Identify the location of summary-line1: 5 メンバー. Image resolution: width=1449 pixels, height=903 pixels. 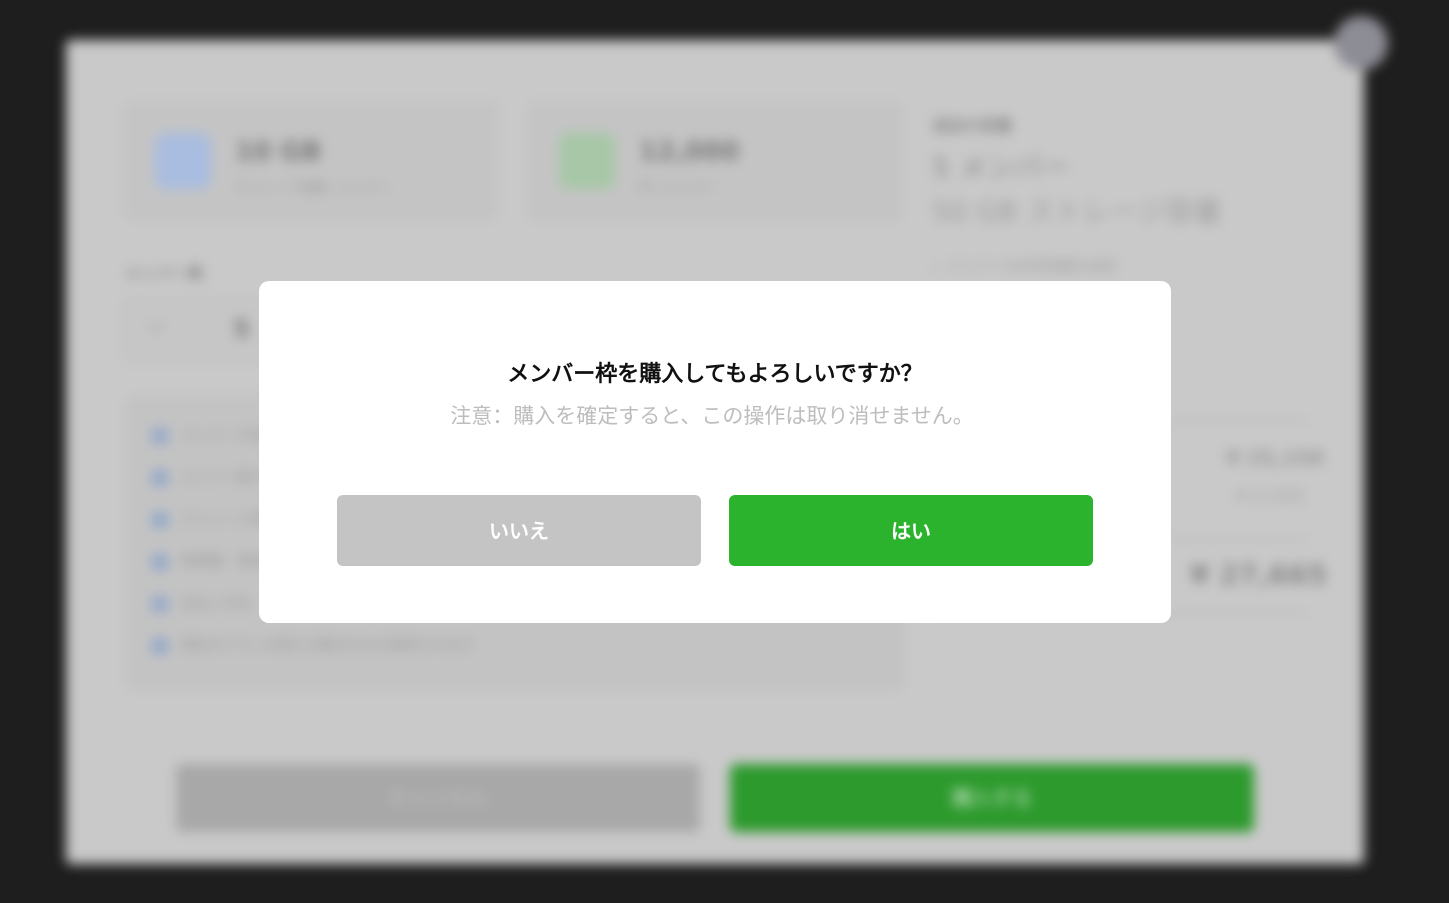
(1001, 167).